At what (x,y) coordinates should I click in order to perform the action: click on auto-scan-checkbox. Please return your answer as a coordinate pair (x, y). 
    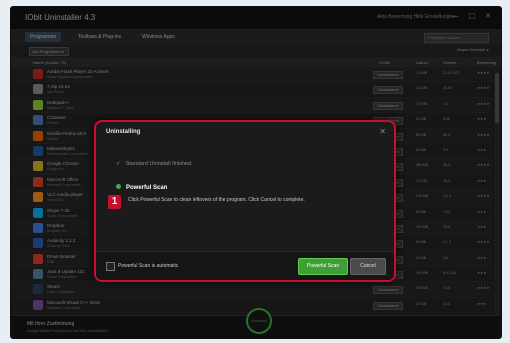
    Looking at the image, I should click on (110, 266).